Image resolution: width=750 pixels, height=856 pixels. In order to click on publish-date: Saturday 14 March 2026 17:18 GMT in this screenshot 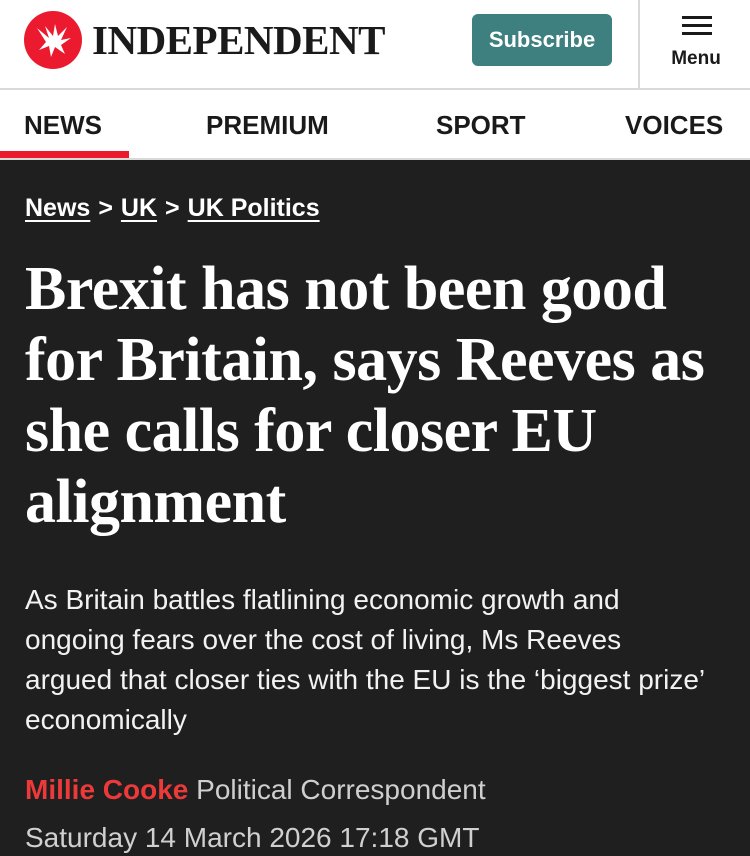, I will do `click(252, 837)`.